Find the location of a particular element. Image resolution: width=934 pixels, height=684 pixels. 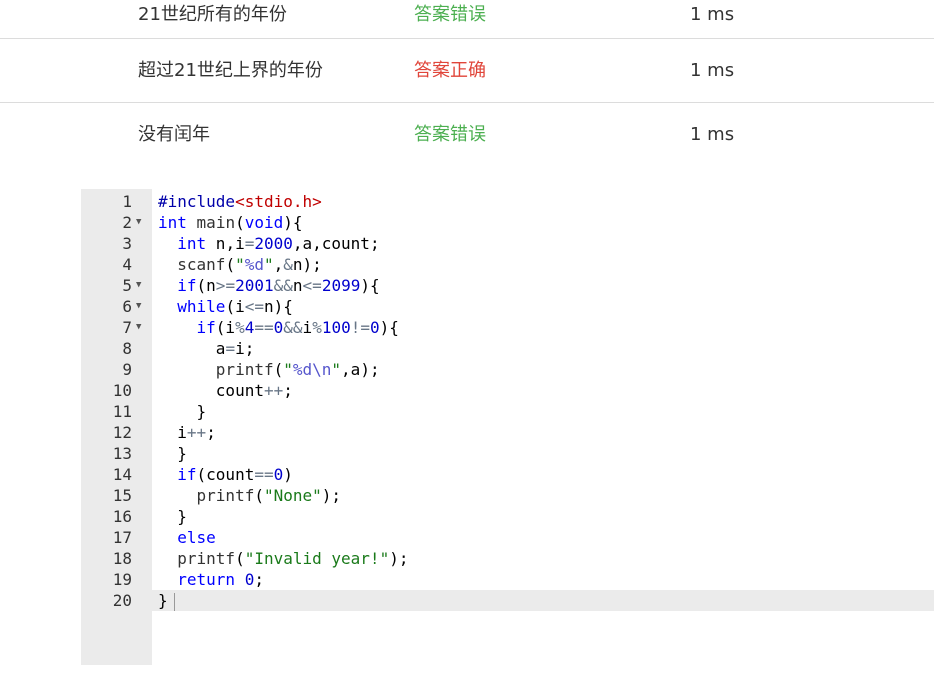

line-number: 13 is located at coordinates (122, 453).